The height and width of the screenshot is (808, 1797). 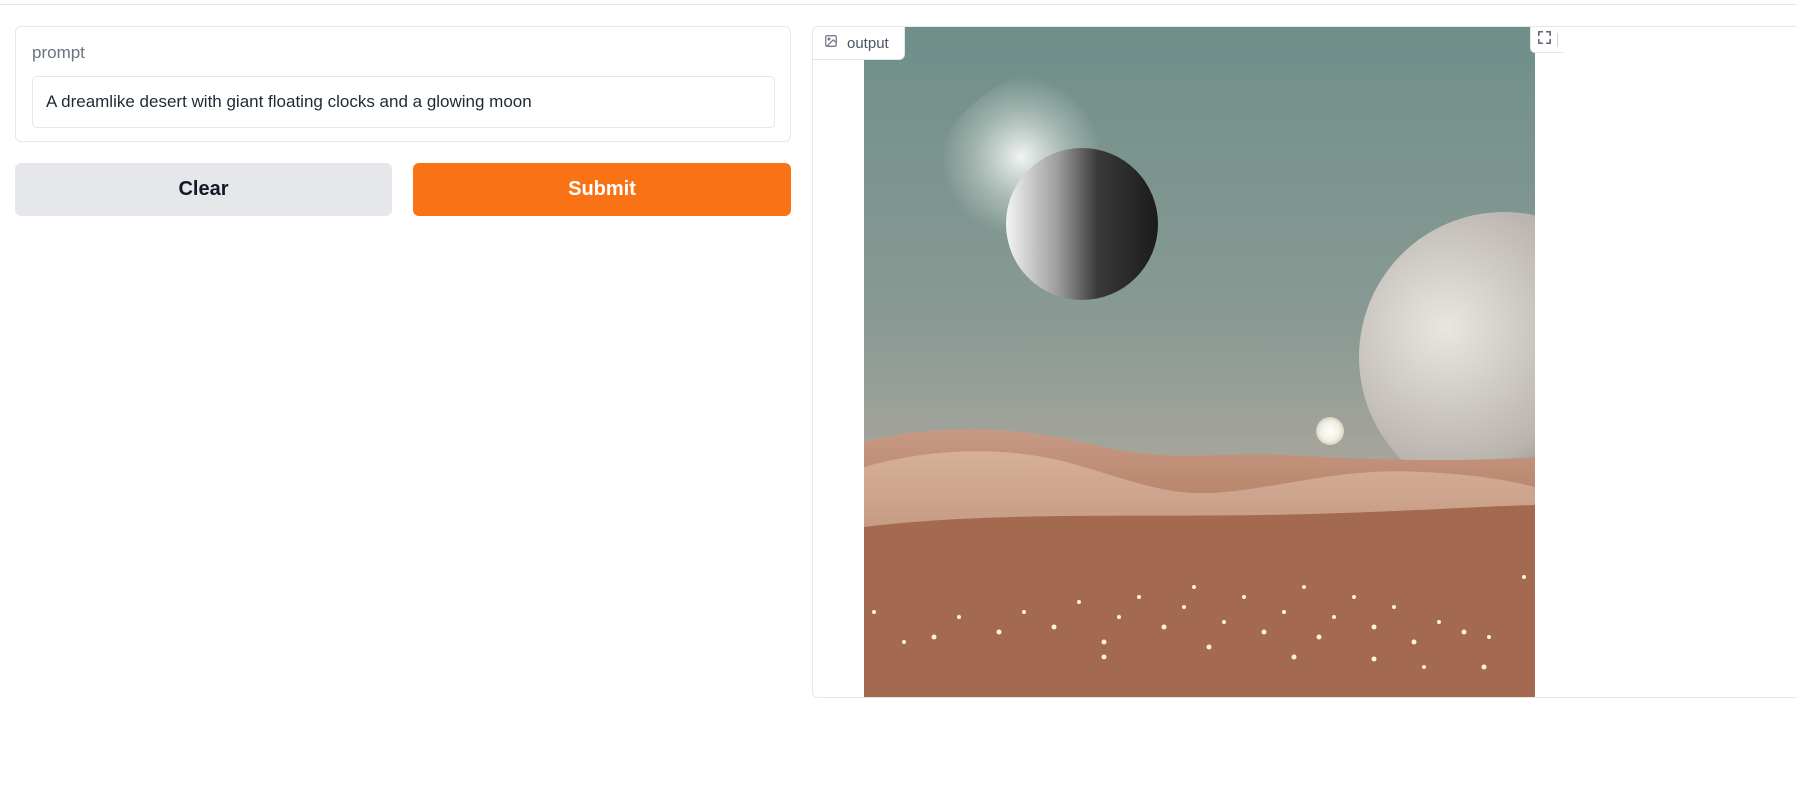 I want to click on output-label-tag: output, so click(x=859, y=43).